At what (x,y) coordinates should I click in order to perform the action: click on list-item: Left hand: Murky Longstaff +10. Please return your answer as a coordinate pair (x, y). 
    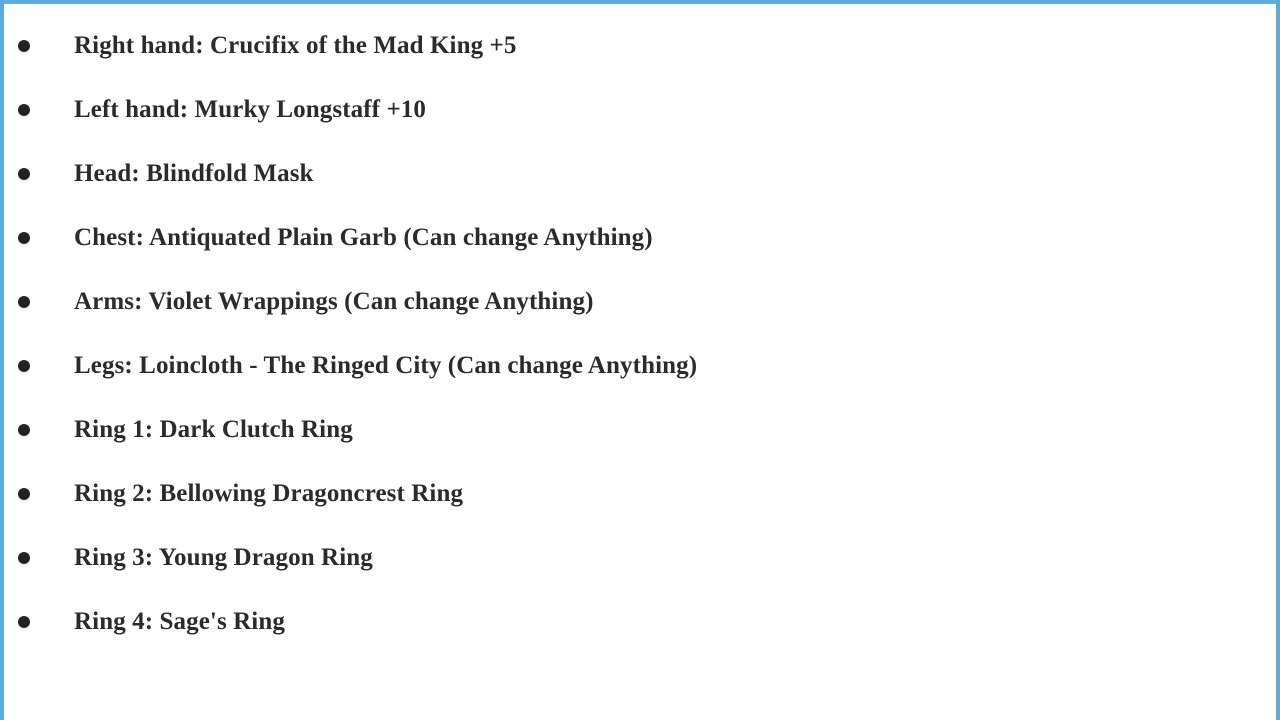
    Looking at the image, I should click on (640, 110).